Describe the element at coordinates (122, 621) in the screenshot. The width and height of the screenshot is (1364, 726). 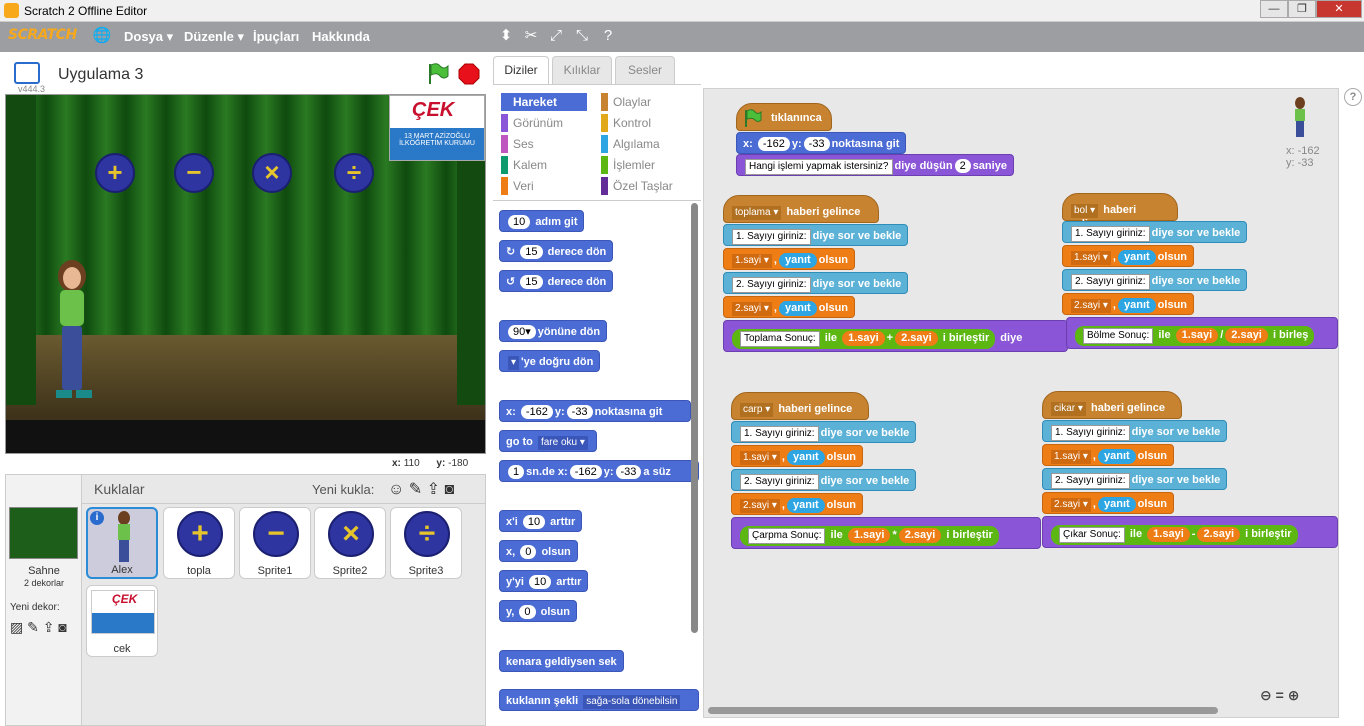
I see `sprite-cek: ÇEK cek` at that location.